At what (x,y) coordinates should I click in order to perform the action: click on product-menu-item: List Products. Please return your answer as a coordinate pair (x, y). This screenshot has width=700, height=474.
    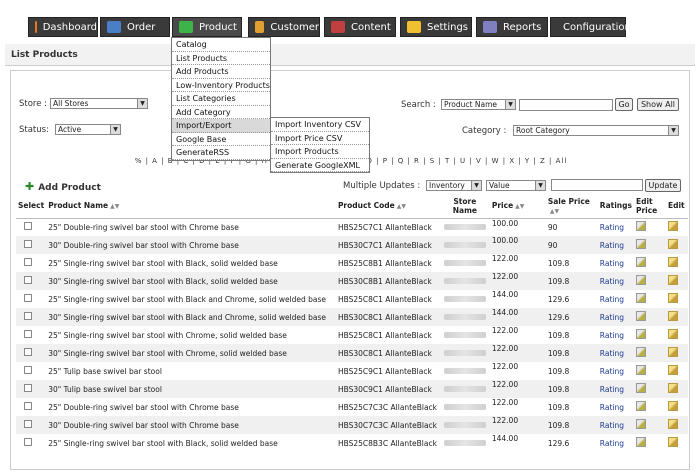
    Looking at the image, I should click on (221, 58).